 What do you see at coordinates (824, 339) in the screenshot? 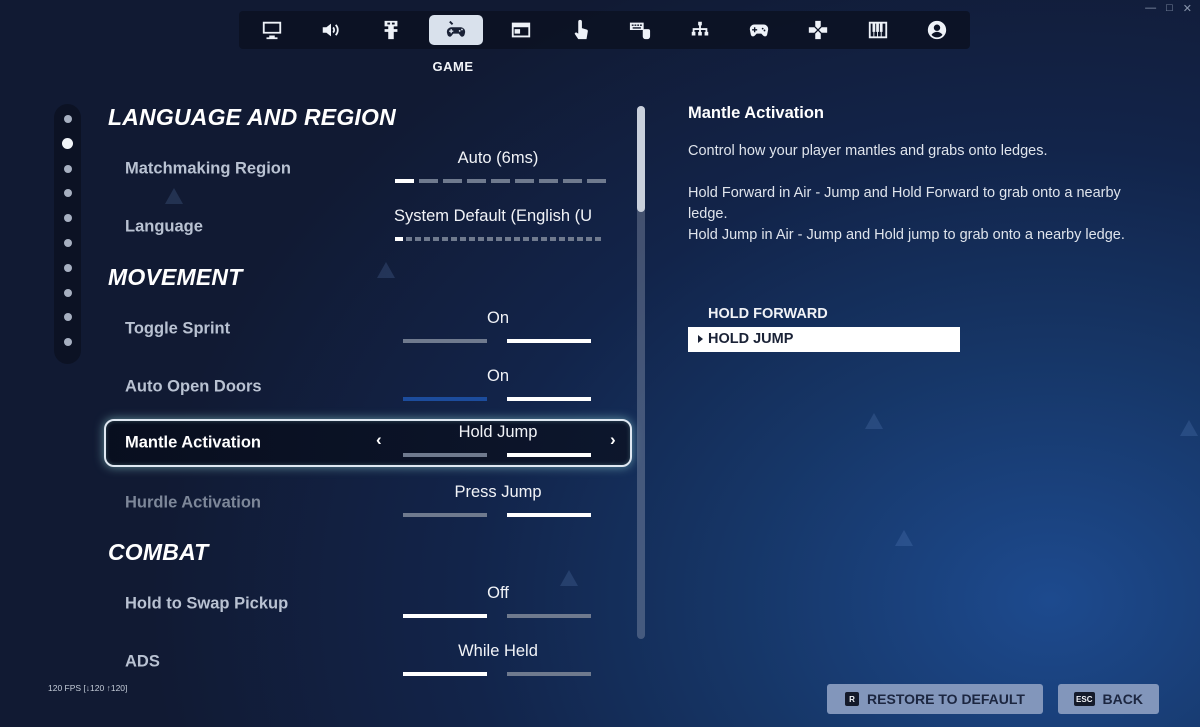
I see `option-hold-jump: HOLD JUMP` at bounding box center [824, 339].